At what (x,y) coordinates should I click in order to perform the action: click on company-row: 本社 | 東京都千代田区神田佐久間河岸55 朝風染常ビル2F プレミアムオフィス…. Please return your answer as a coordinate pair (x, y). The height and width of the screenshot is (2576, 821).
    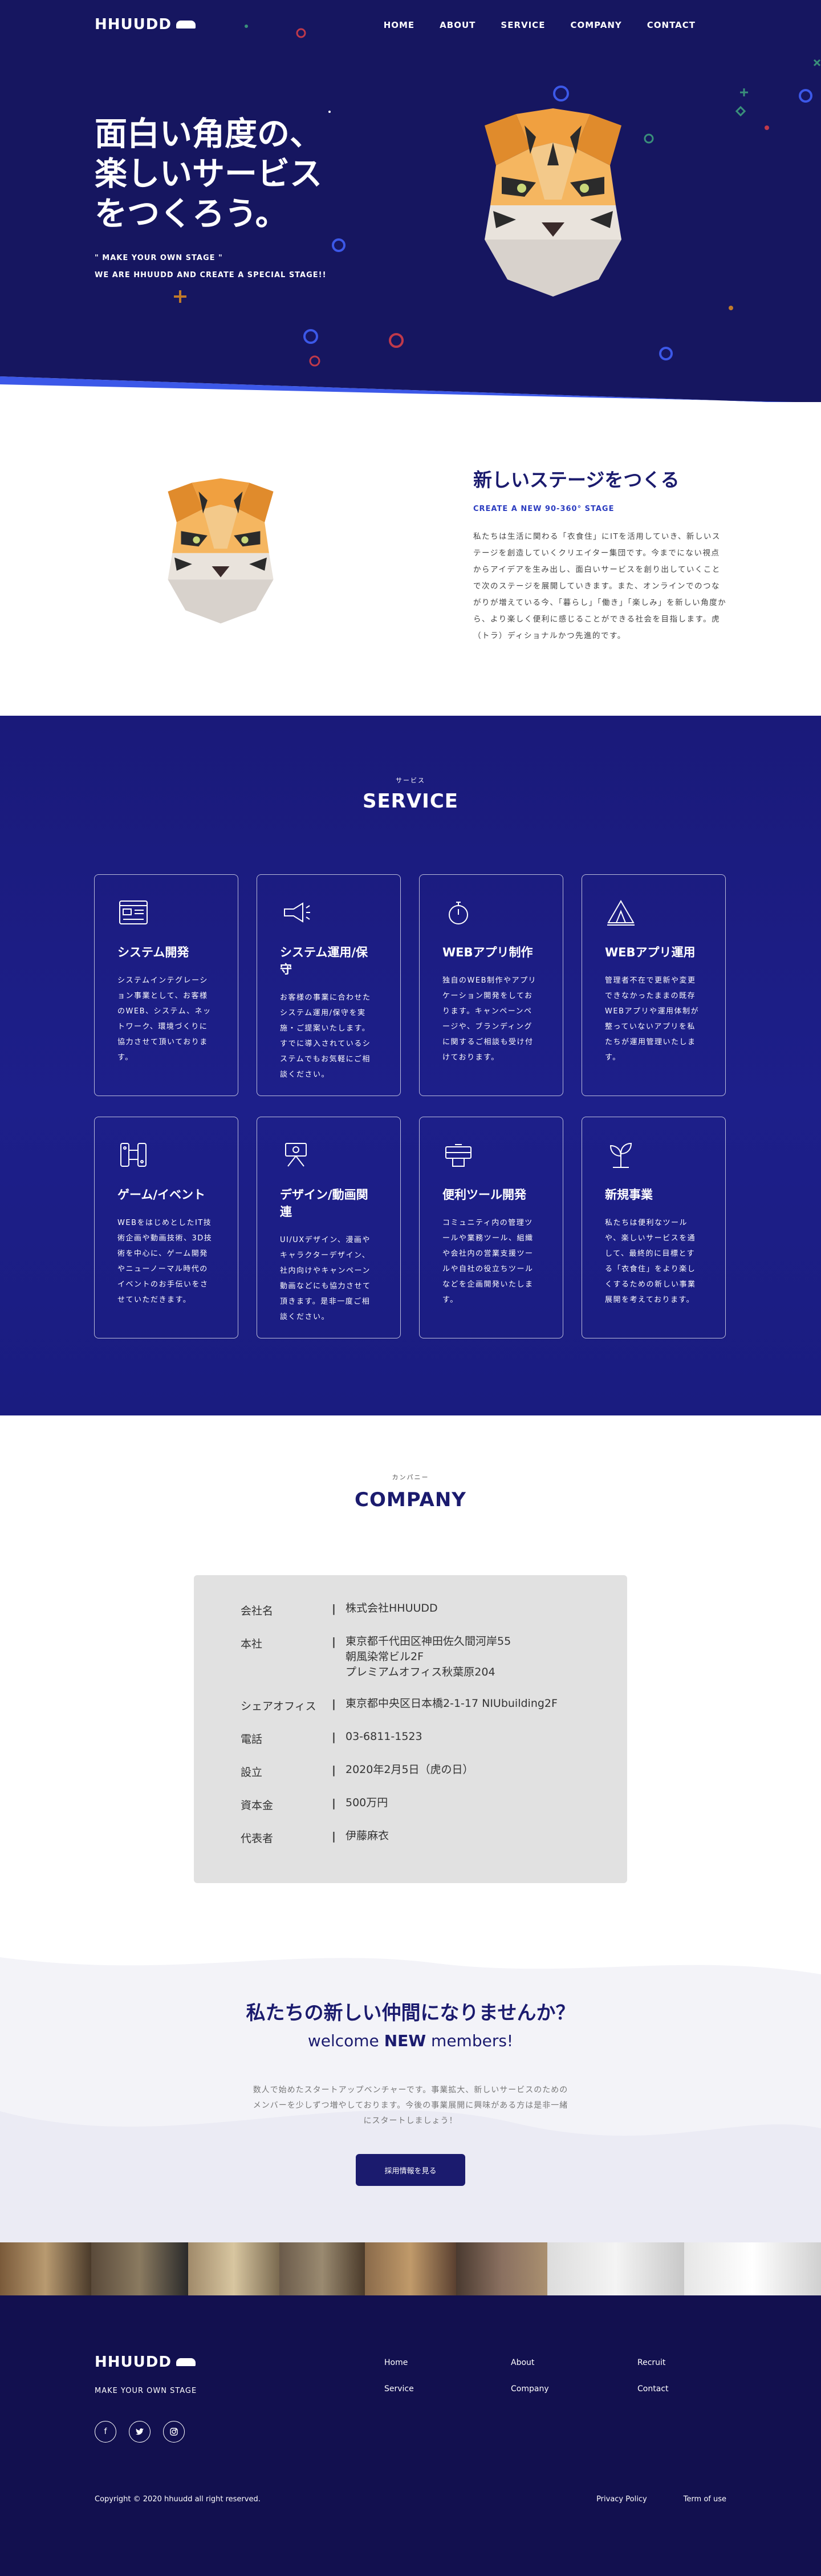
    Looking at the image, I should click on (376, 1657).